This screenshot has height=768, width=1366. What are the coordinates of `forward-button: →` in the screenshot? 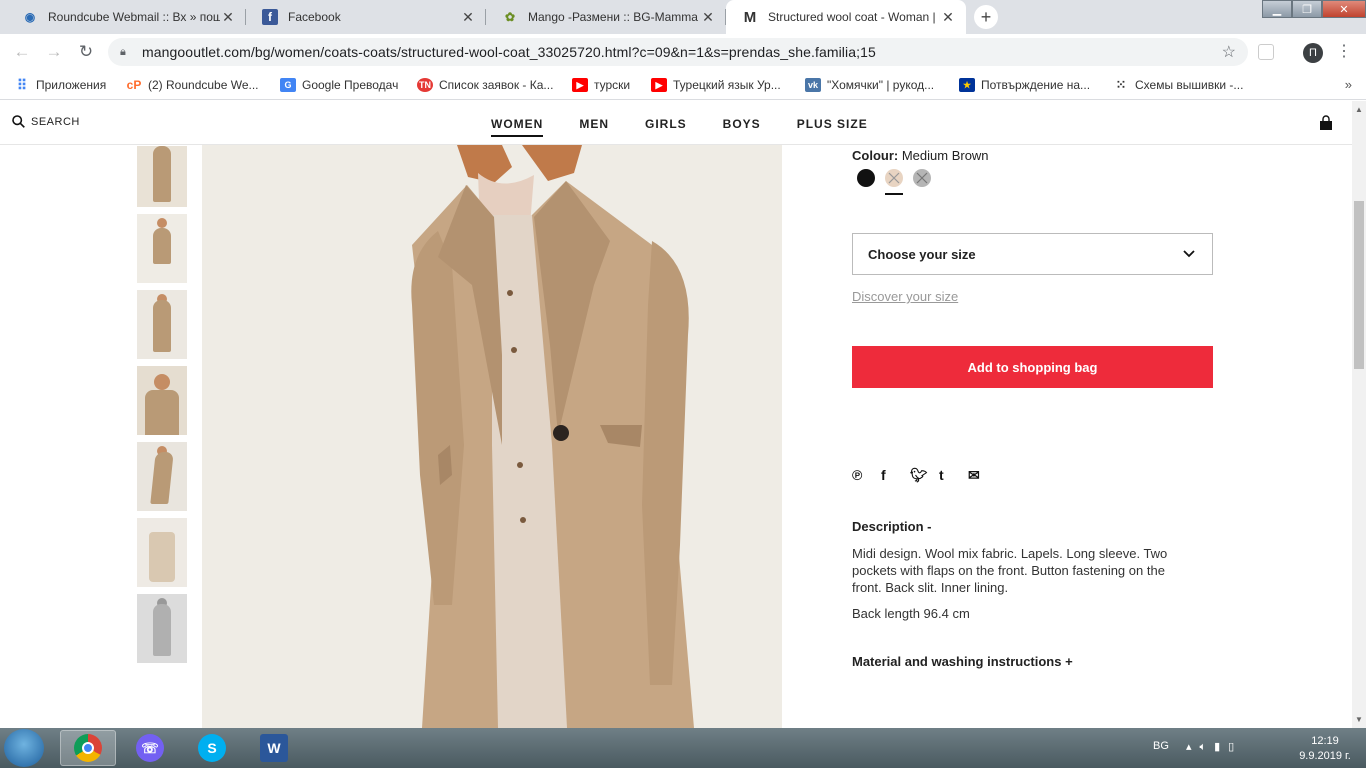 It's located at (54, 52).